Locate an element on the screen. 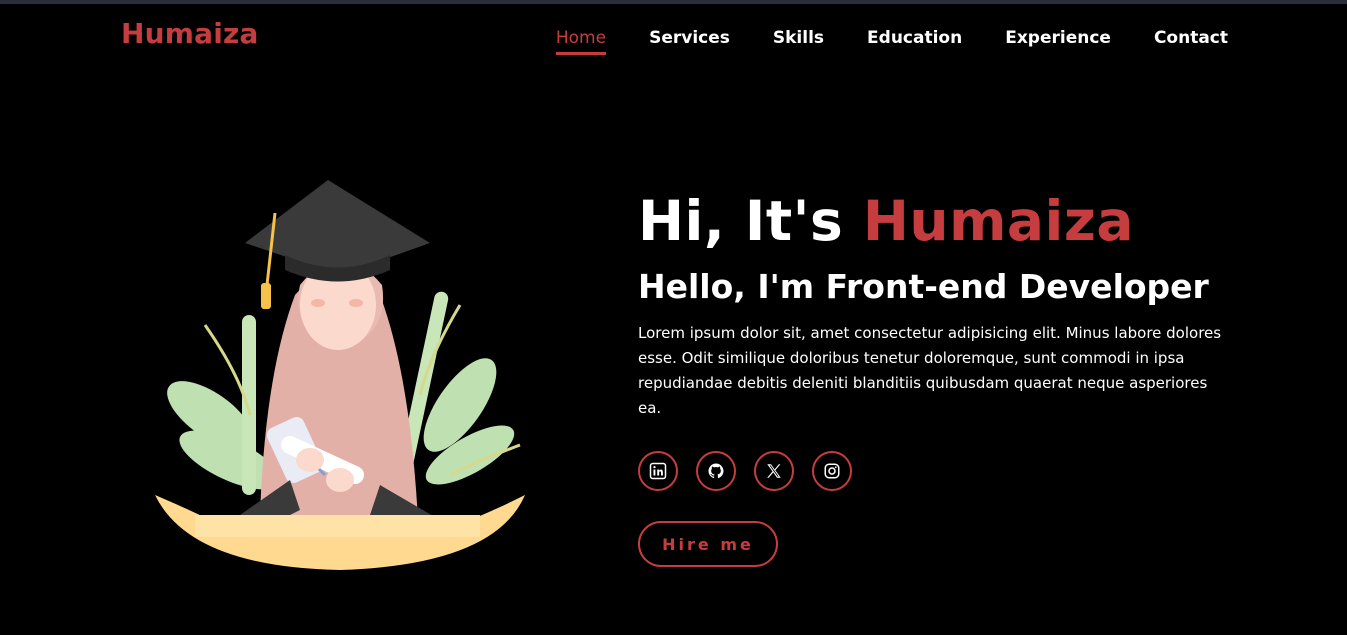  github-link is located at coordinates (716, 471).